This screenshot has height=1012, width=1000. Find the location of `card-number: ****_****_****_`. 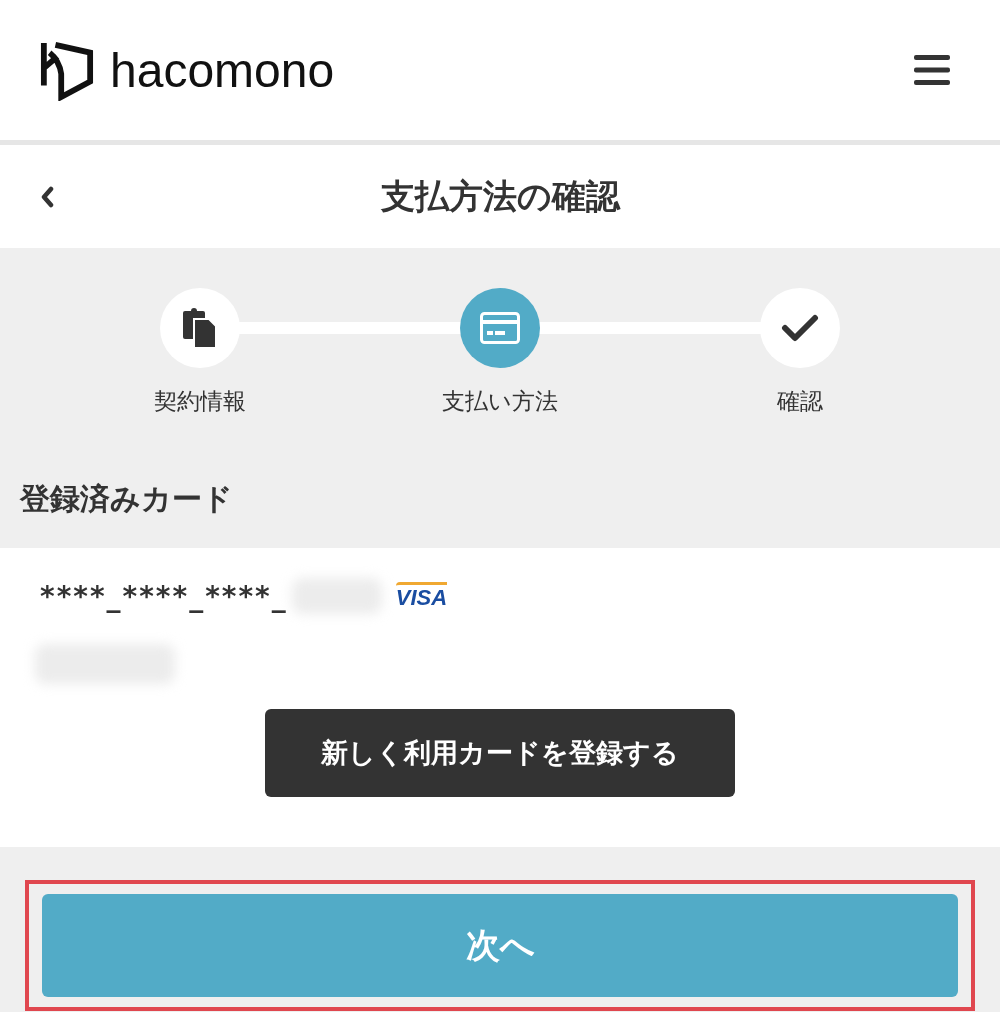

card-number: ****_****_****_ is located at coordinates (164, 596).